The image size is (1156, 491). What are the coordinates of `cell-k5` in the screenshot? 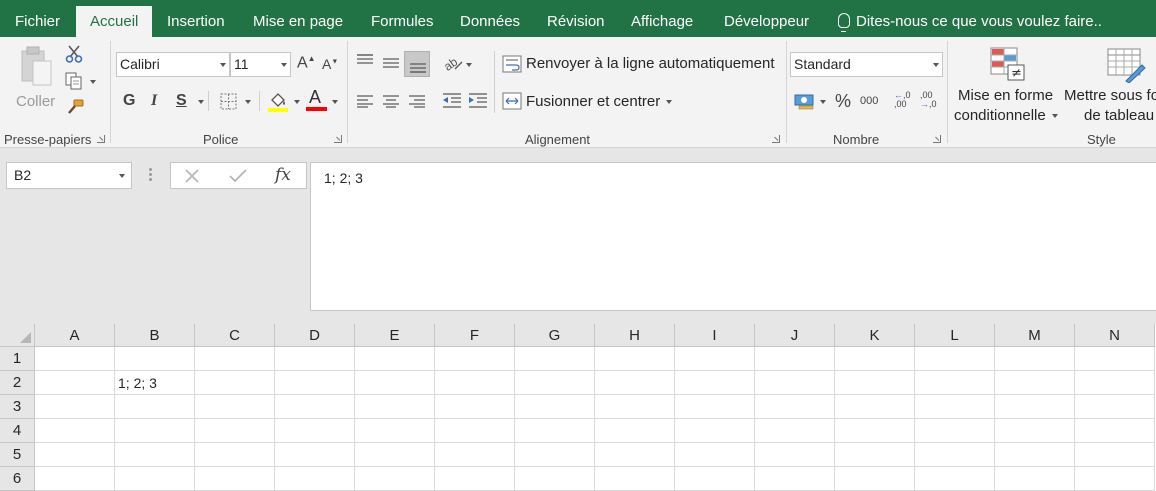 It's located at (875, 455).